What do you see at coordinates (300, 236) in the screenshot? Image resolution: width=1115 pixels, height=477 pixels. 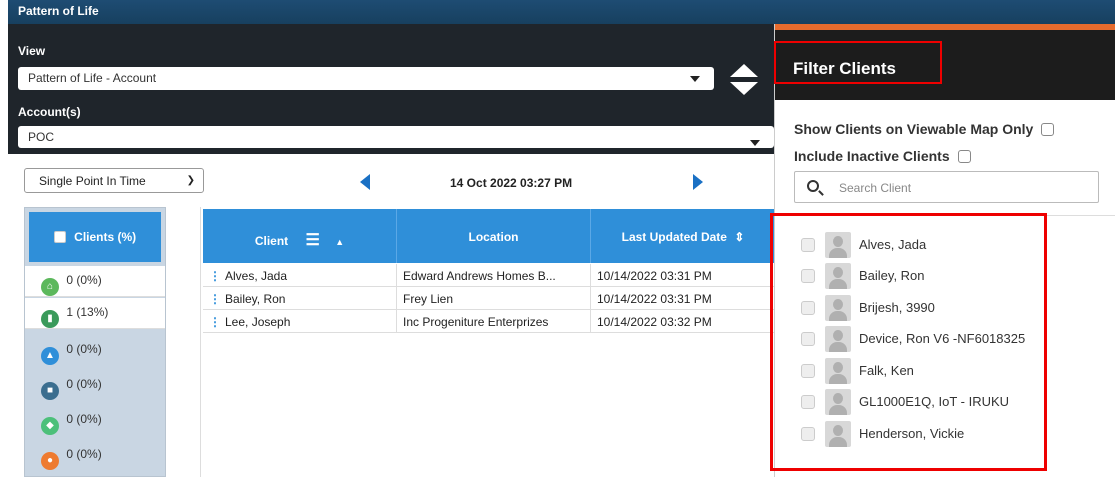 I see `column-header-client: Client ☰ ▲` at bounding box center [300, 236].